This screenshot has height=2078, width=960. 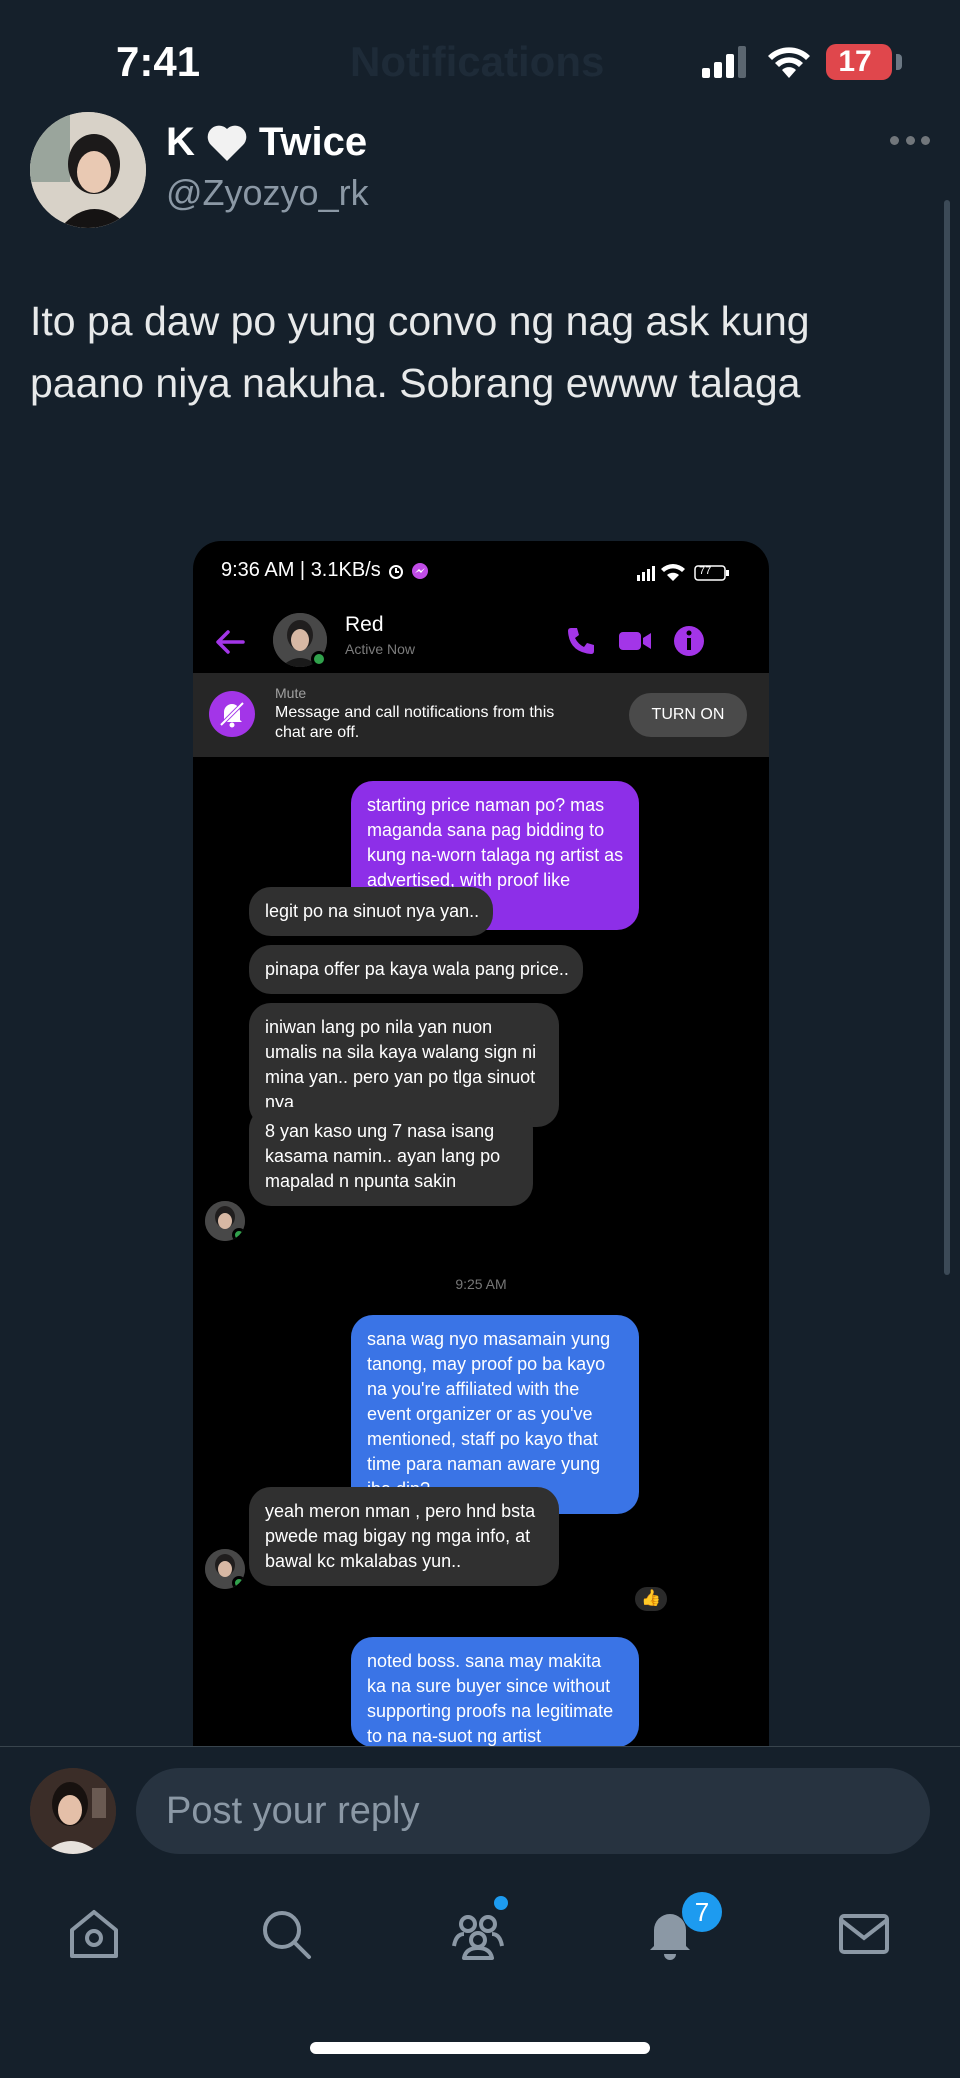 I want to click on message-timestamp: 9:25 AM, so click(x=481, y=1284).